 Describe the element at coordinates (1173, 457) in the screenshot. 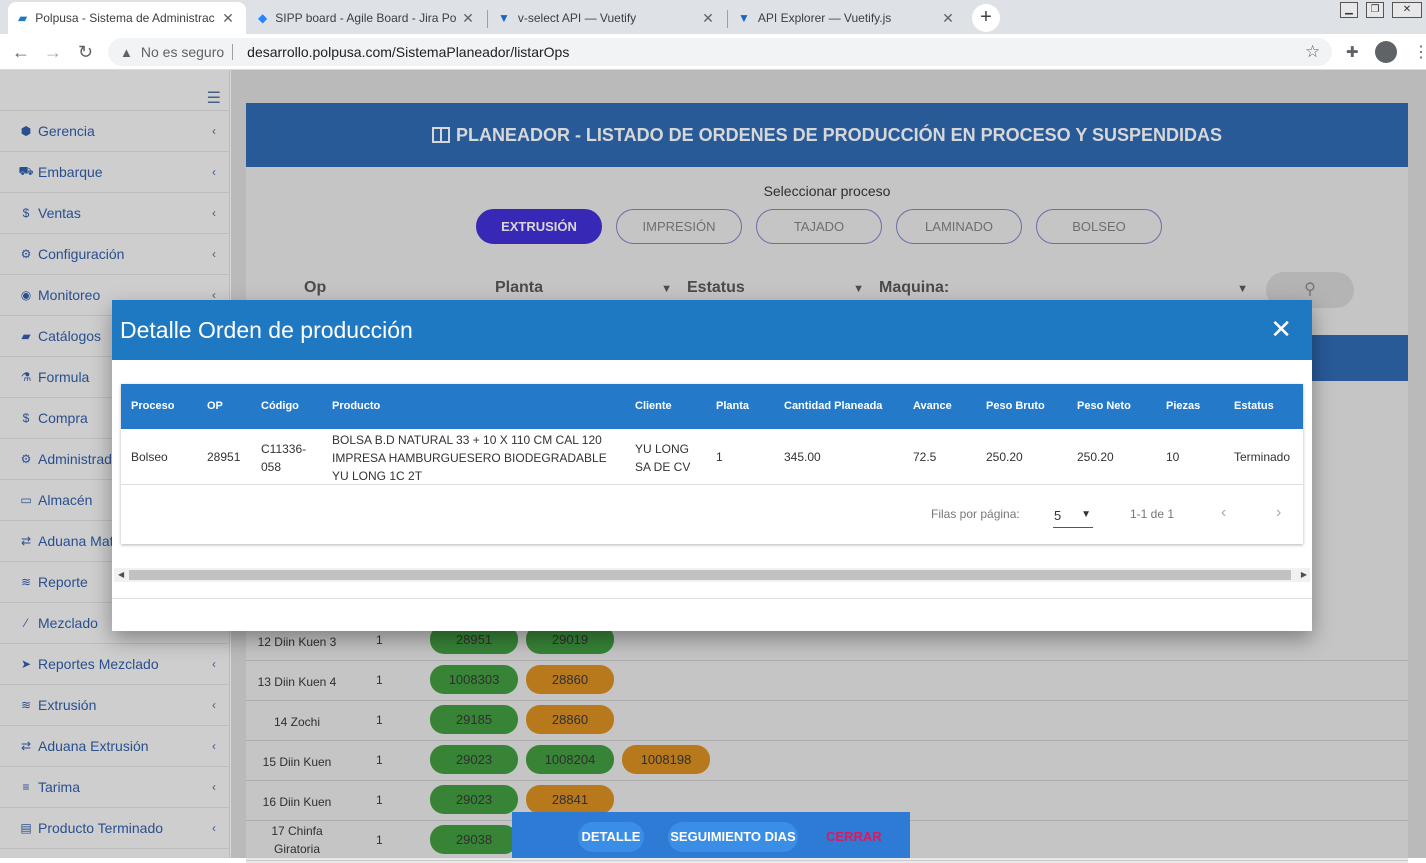

I see `cell-piezas: 10` at that location.